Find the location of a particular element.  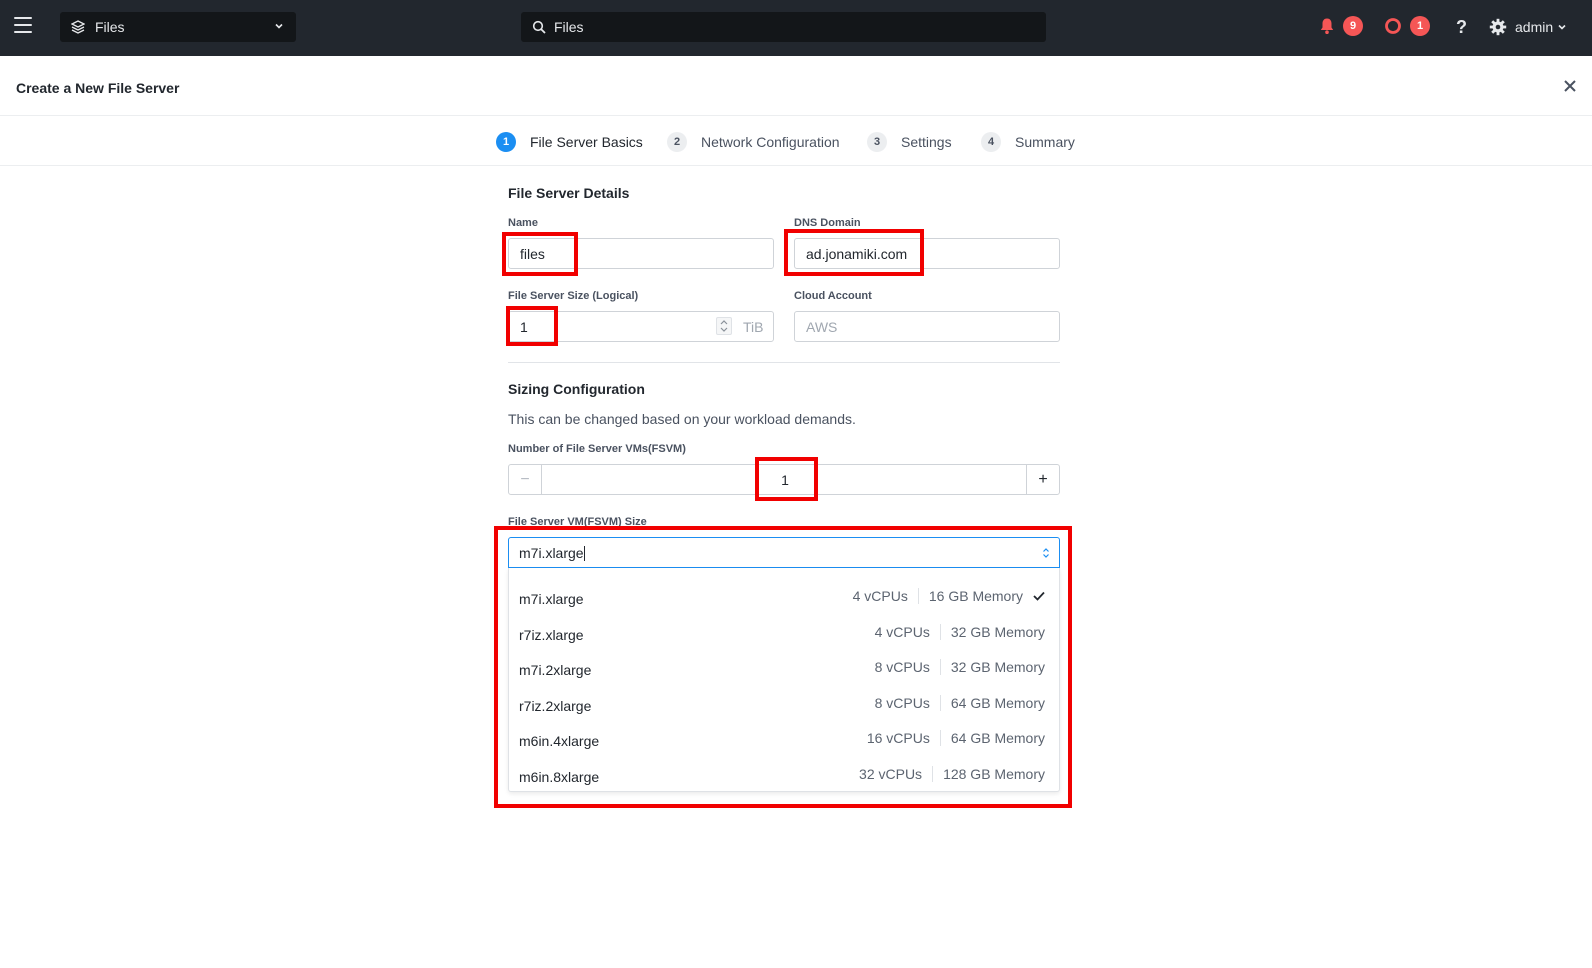

step-number: 3 is located at coordinates (877, 142).